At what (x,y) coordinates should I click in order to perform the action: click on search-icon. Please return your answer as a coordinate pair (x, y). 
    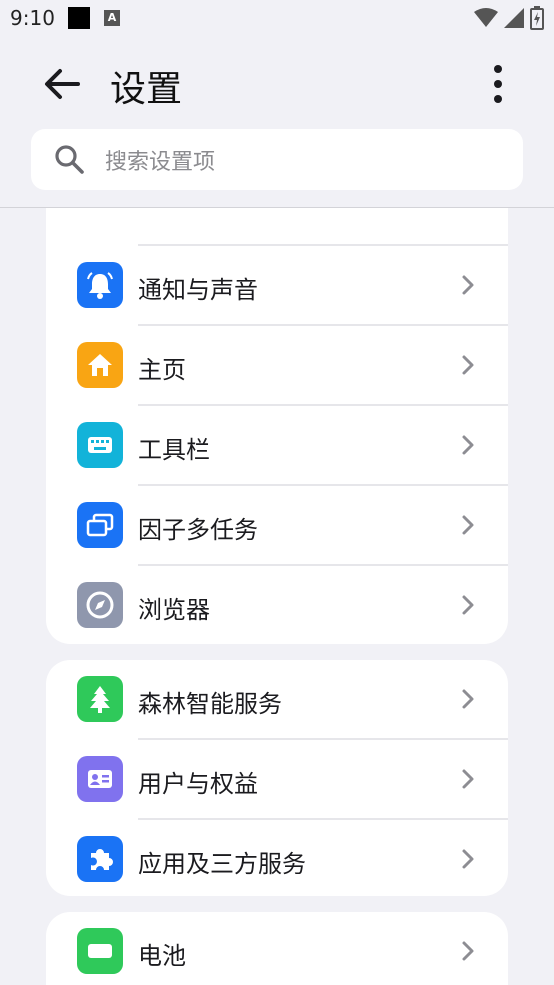
    Looking at the image, I should click on (69, 159).